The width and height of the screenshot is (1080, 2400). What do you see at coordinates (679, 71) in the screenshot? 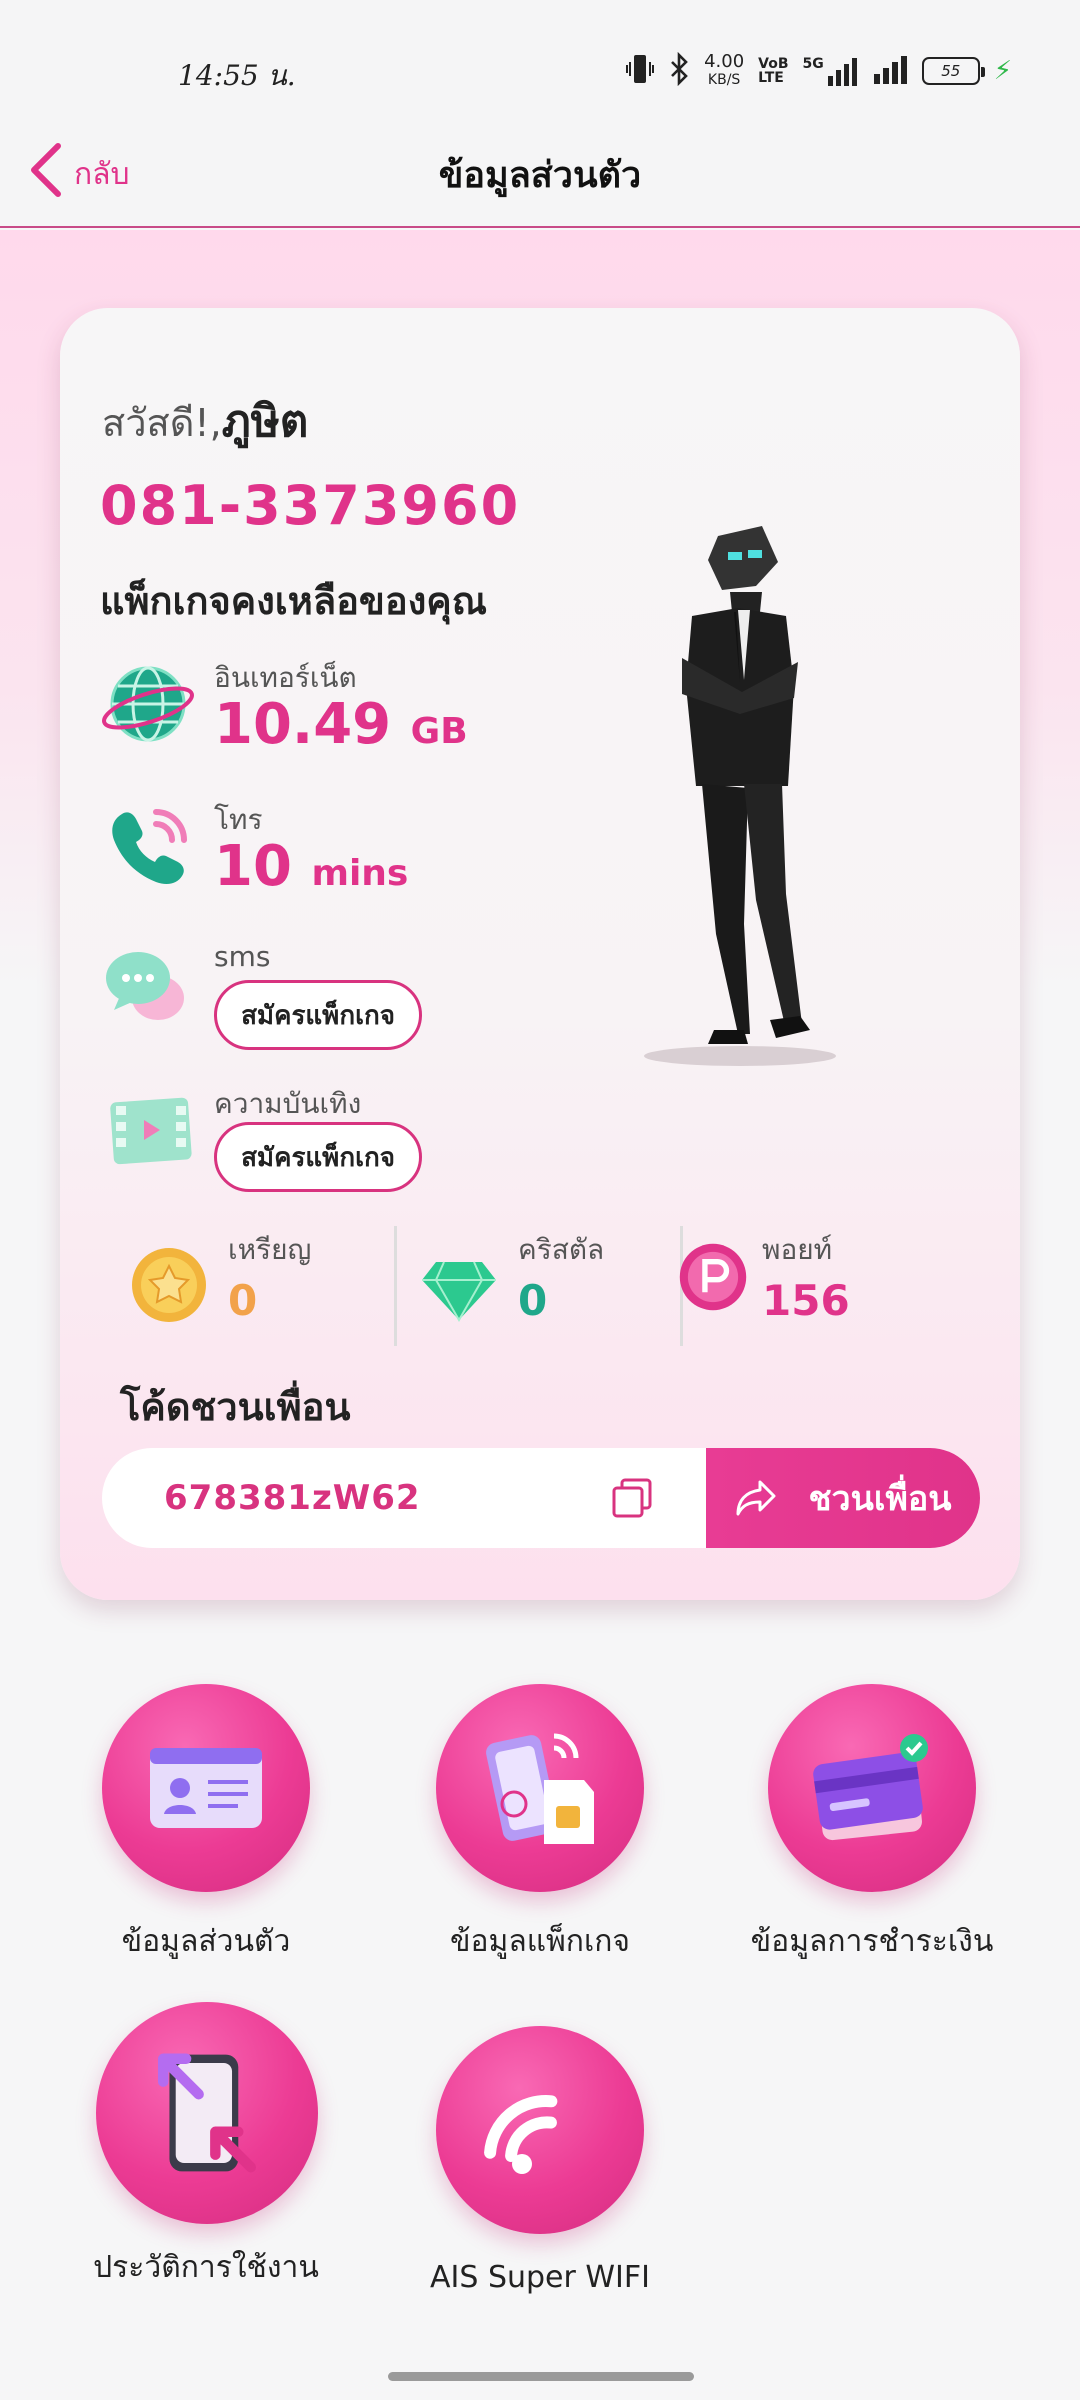
I see `bluetooth-icon` at bounding box center [679, 71].